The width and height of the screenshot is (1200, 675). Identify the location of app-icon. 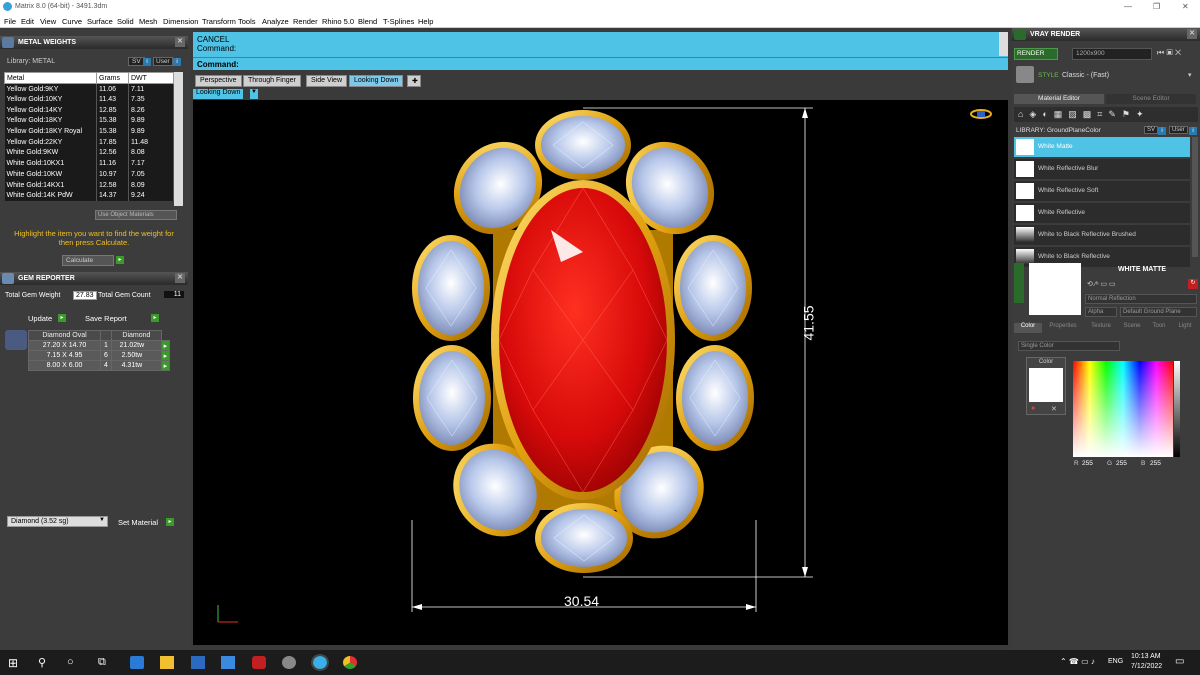
(259, 662).